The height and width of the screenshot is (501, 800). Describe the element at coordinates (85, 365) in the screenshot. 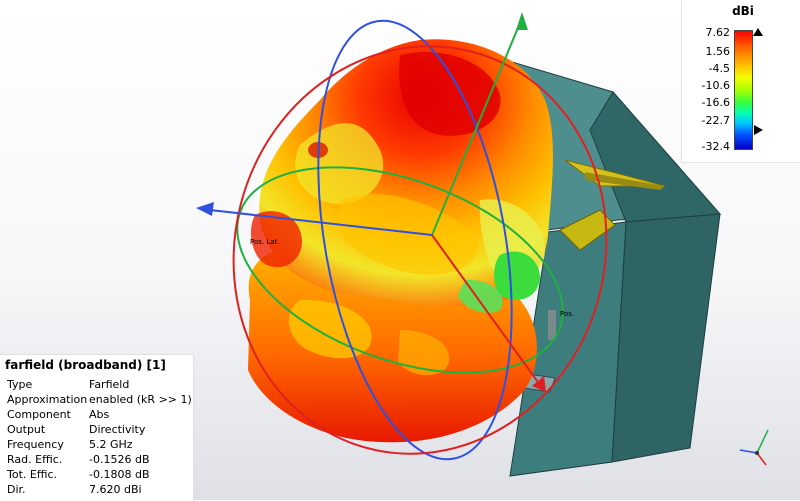

I see `info-title: farfield (broadband) [1]` at that location.